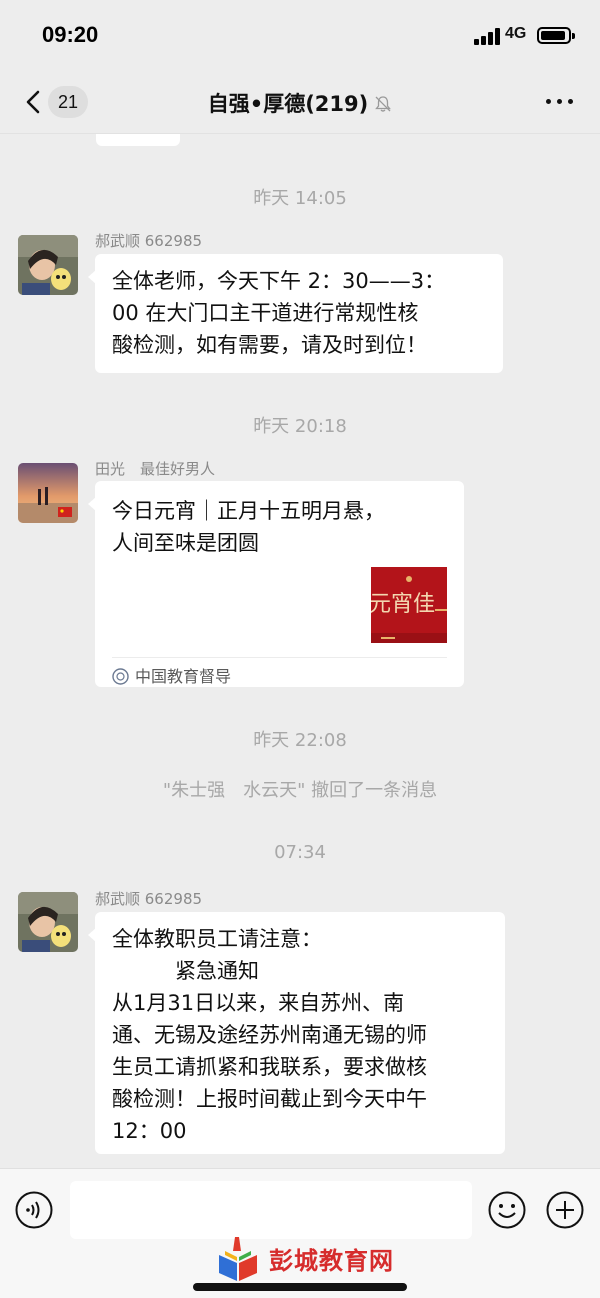 The height and width of the screenshot is (1298, 600). I want to click on battery-icon, so click(556, 35).